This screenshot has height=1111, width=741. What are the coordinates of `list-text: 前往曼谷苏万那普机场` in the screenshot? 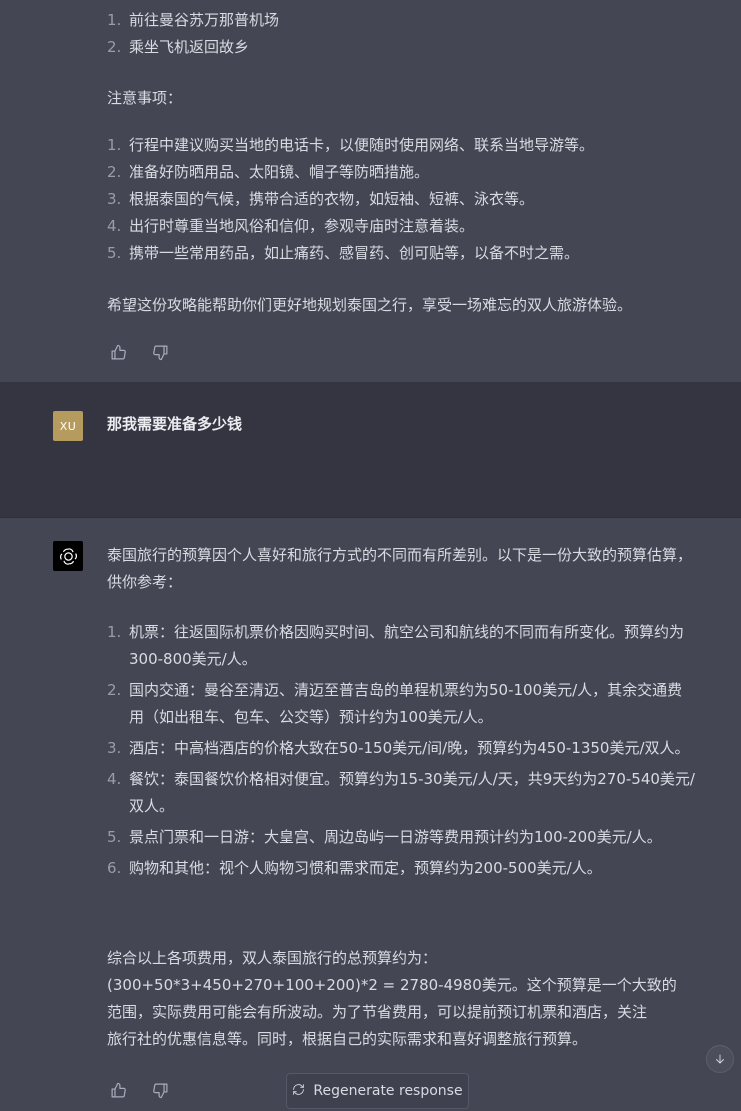 It's located at (204, 20).